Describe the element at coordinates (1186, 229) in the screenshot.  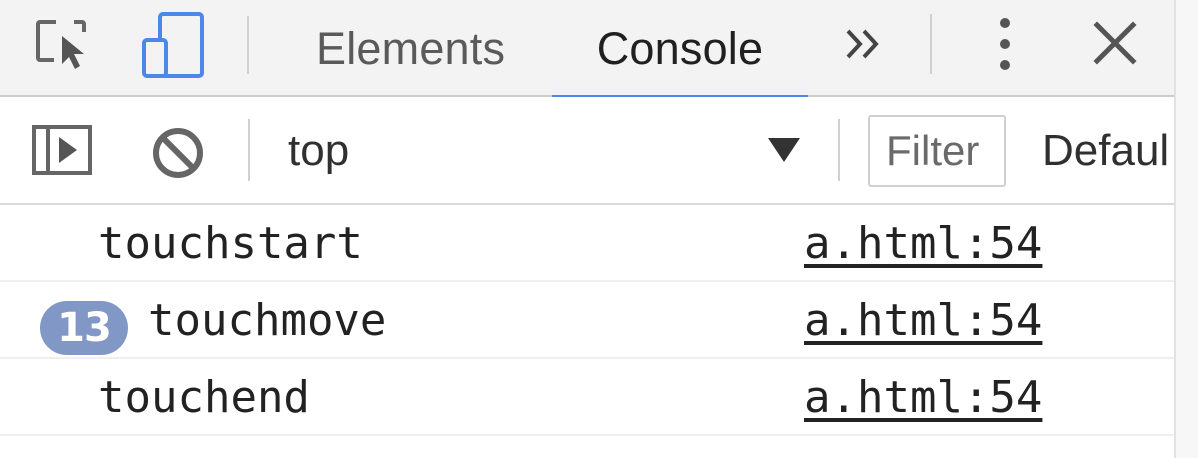
I see `scrollbar-track` at that location.